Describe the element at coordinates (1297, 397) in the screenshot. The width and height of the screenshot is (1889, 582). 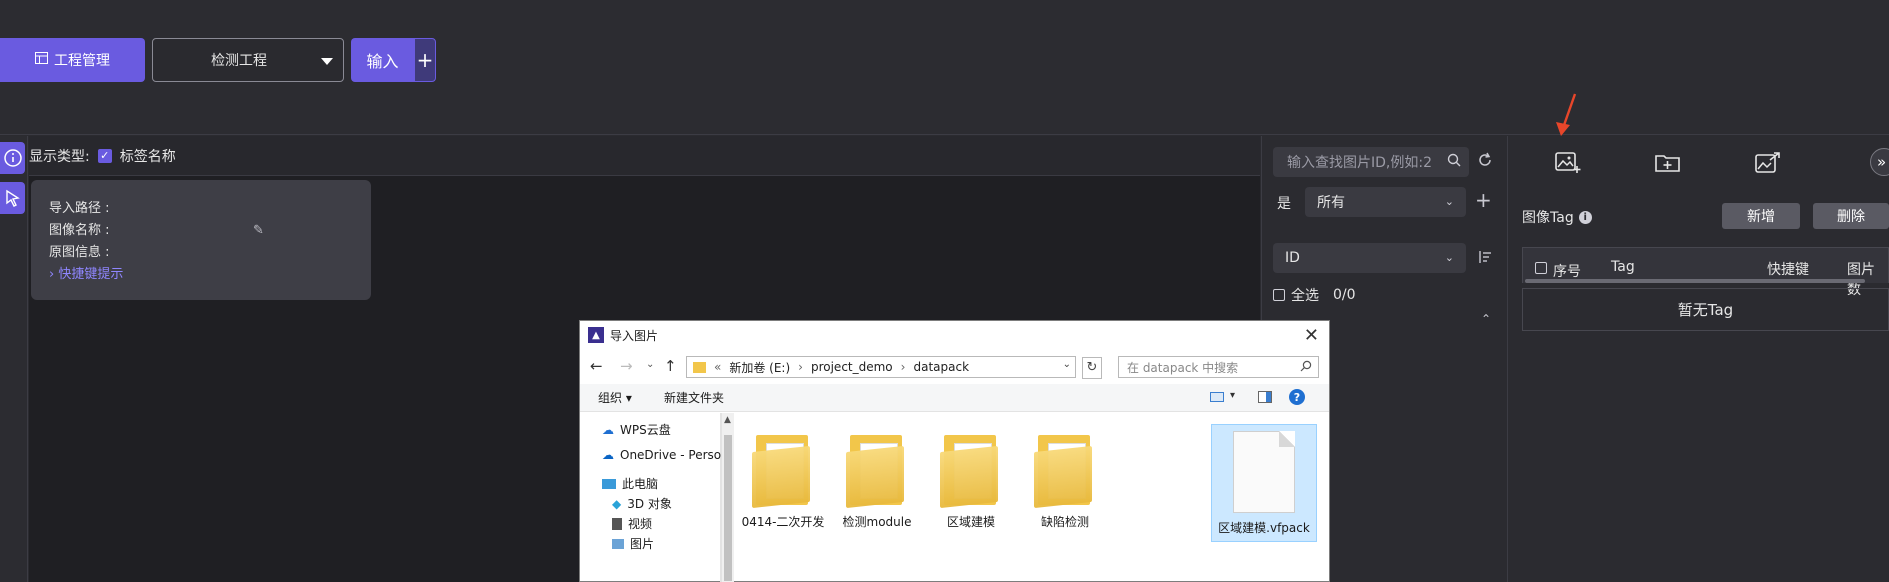
I see `help-icon: ?` at that location.